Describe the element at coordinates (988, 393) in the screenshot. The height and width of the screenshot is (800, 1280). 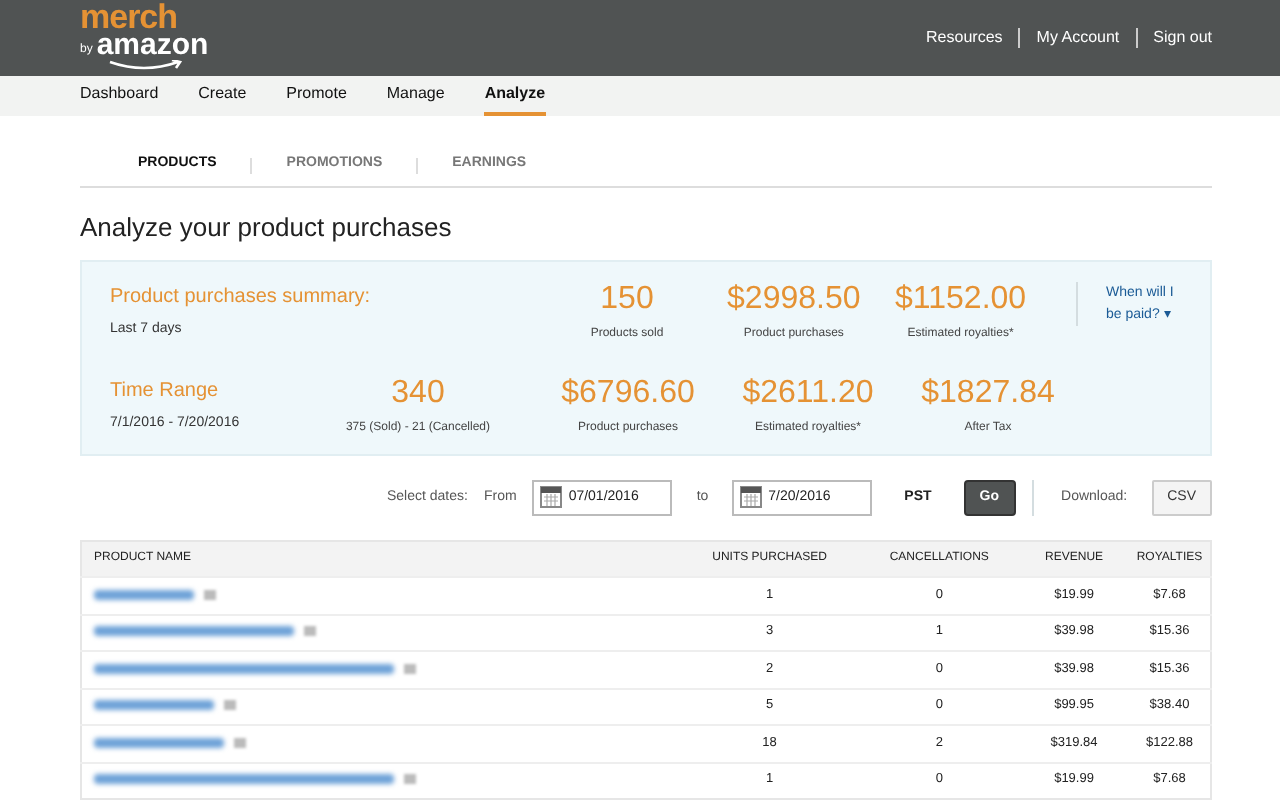
I see `stat-value: $1827.84` at that location.